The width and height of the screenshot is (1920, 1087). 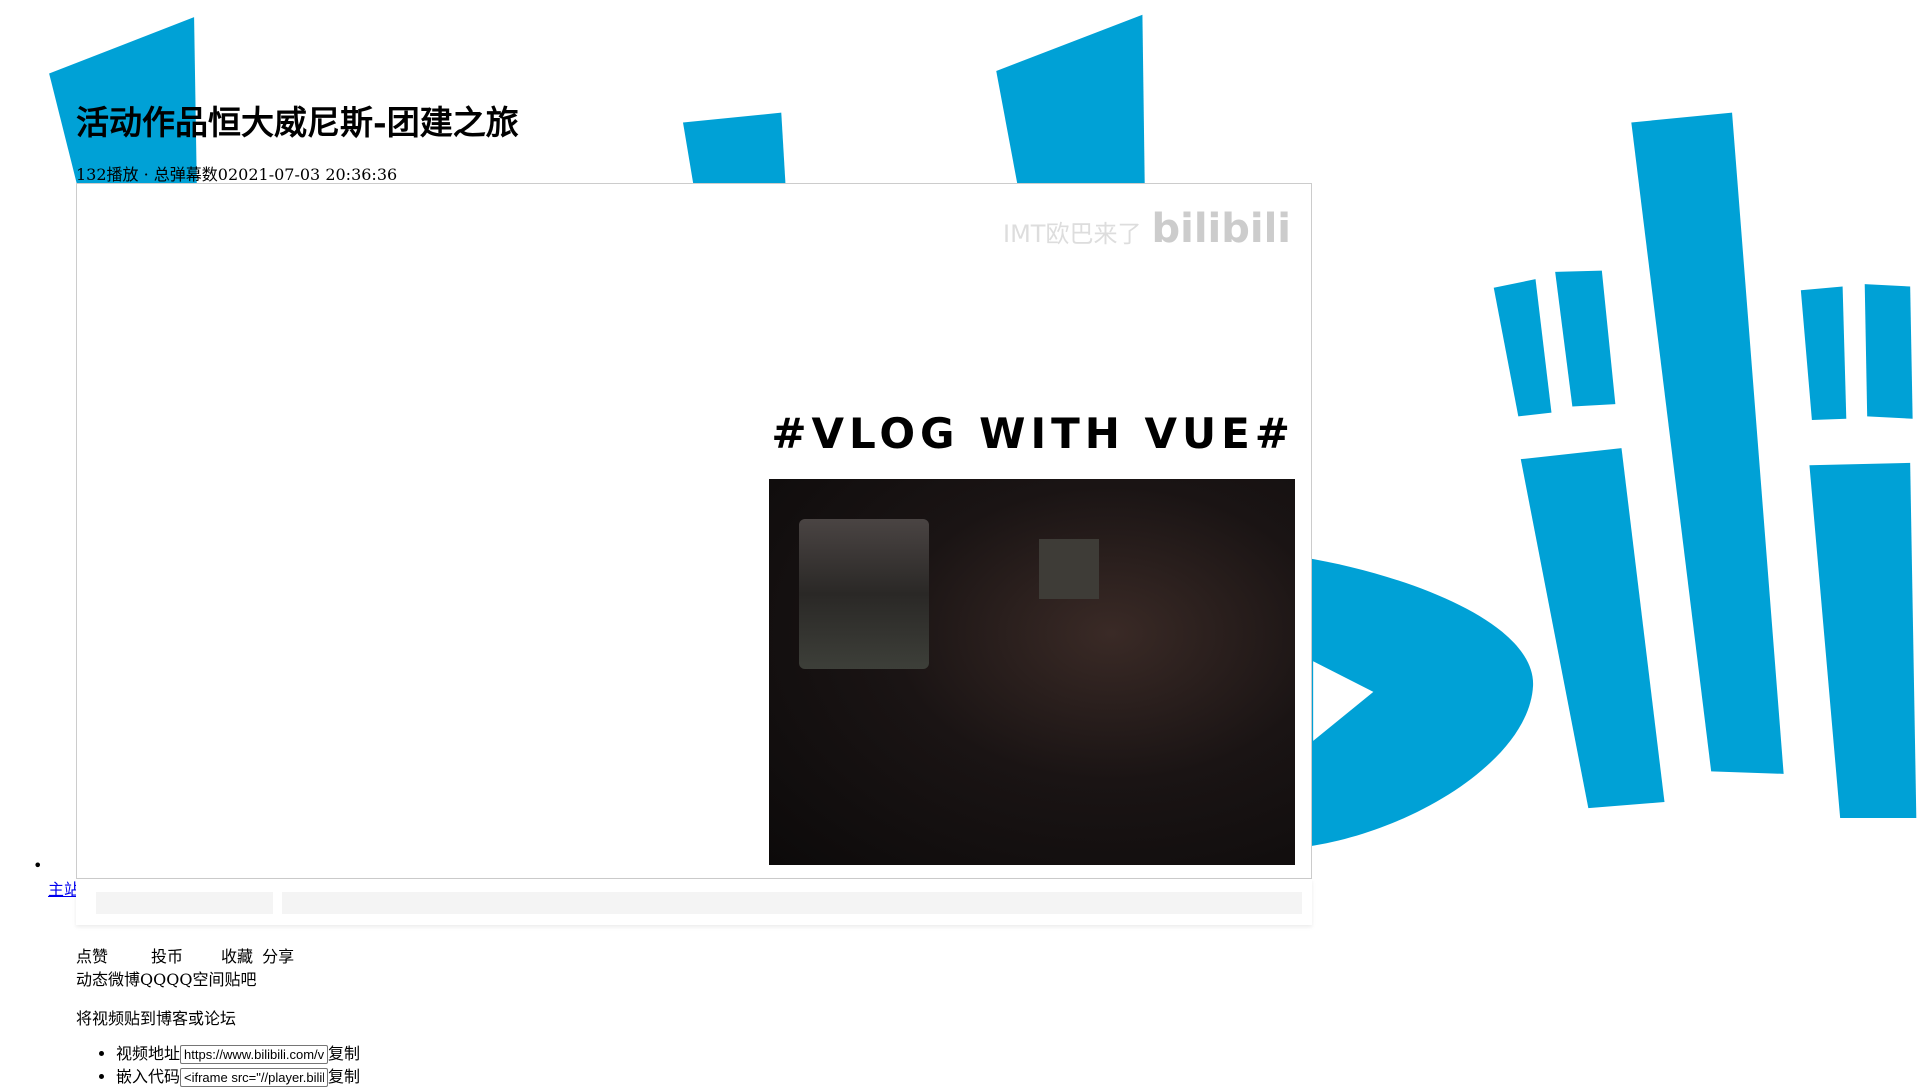 I want to click on share-targets: 动态微博QQQQ空间贴吧, so click(x=166, y=978).